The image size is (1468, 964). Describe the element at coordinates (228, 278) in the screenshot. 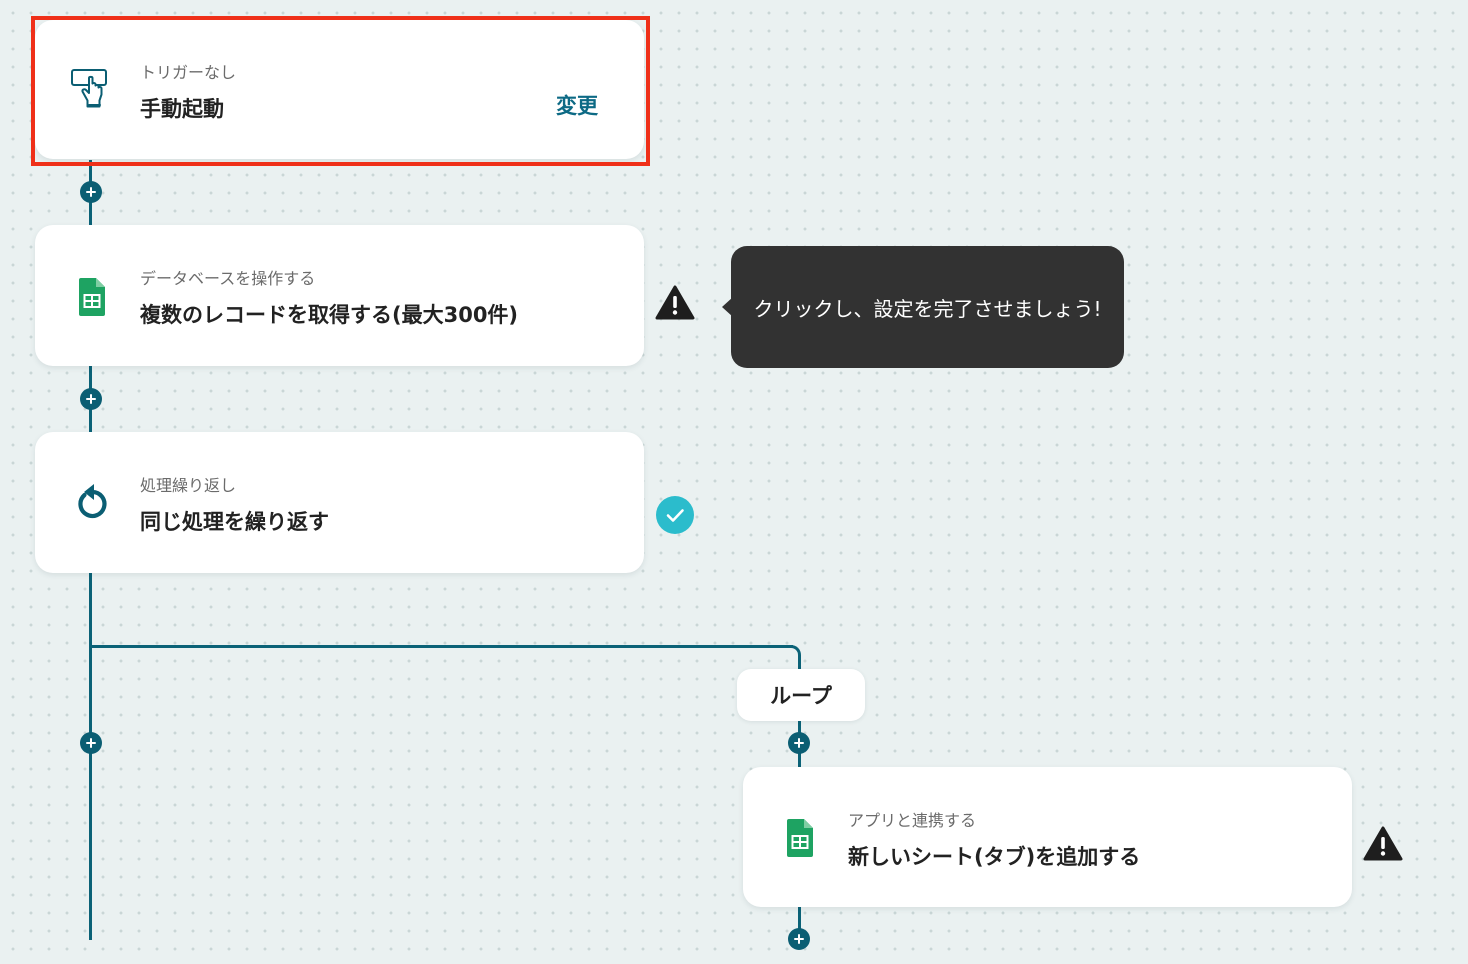

I see `step-subtitle: データベースを操作する` at that location.